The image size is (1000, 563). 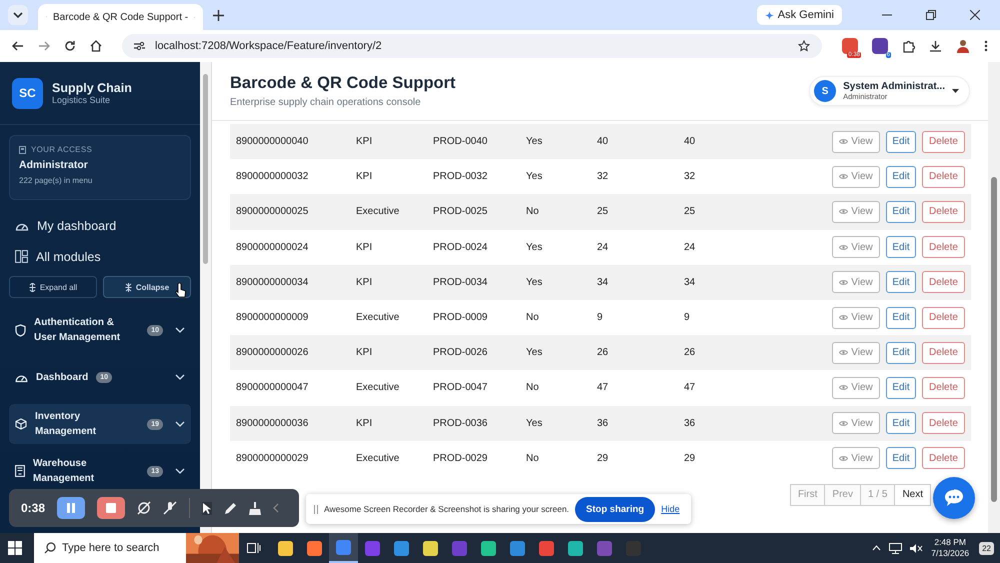 I want to click on download-icon, so click(x=935, y=46).